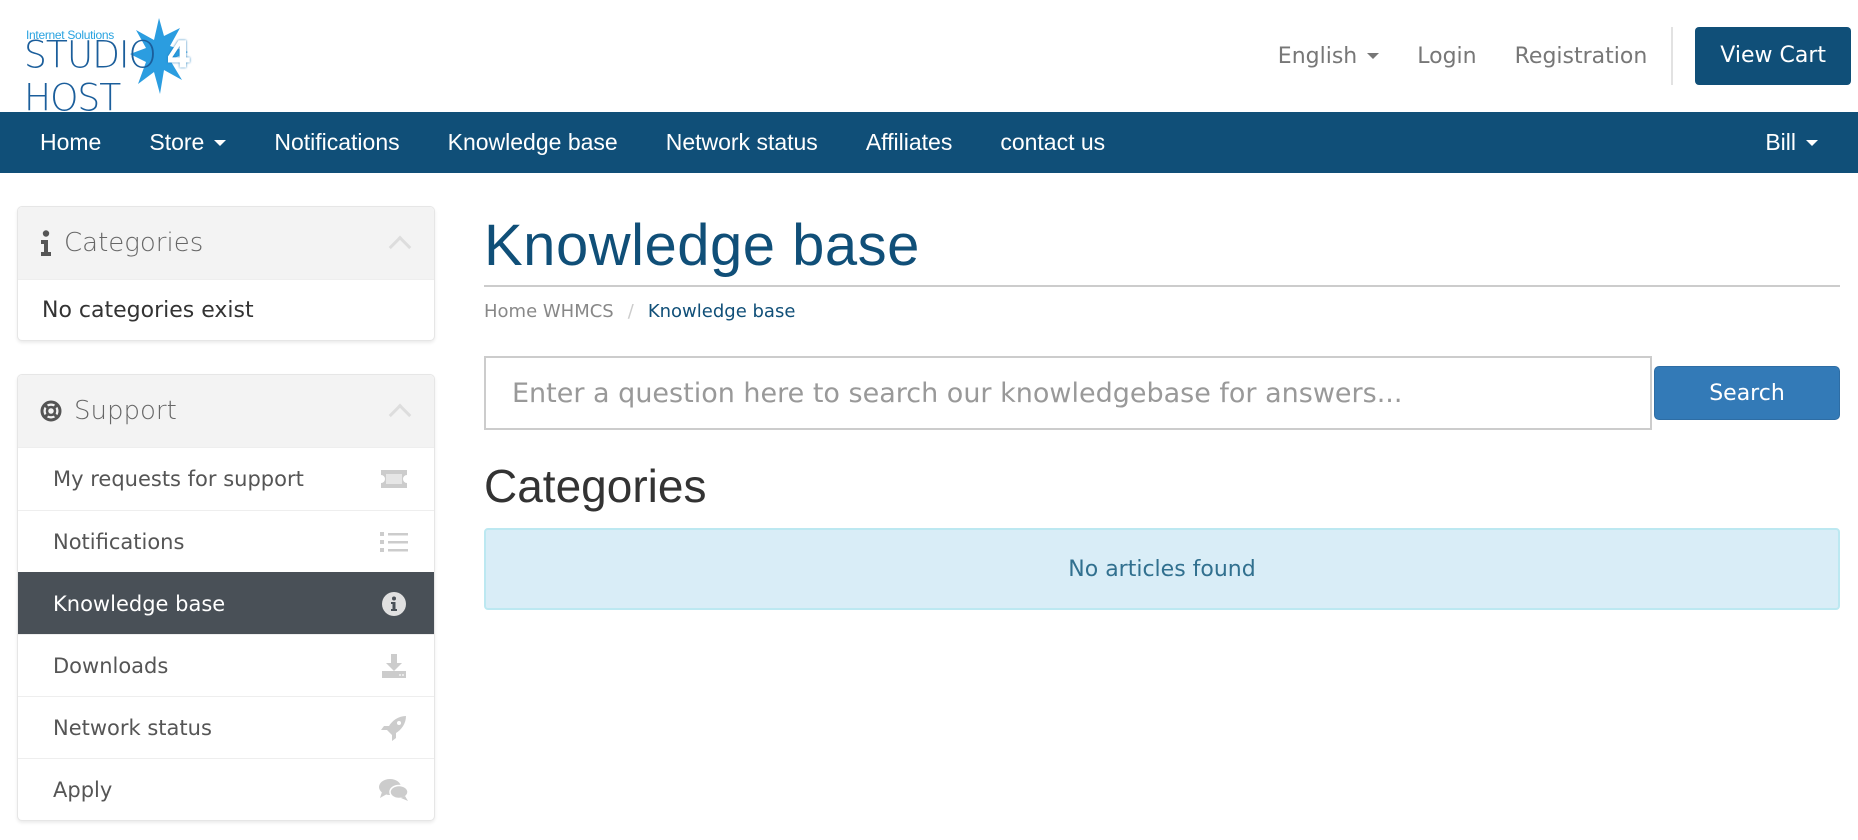 Image resolution: width=1858 pixels, height=840 pixels. Describe the element at coordinates (51, 411) in the screenshot. I see `life-ring-icon` at that location.